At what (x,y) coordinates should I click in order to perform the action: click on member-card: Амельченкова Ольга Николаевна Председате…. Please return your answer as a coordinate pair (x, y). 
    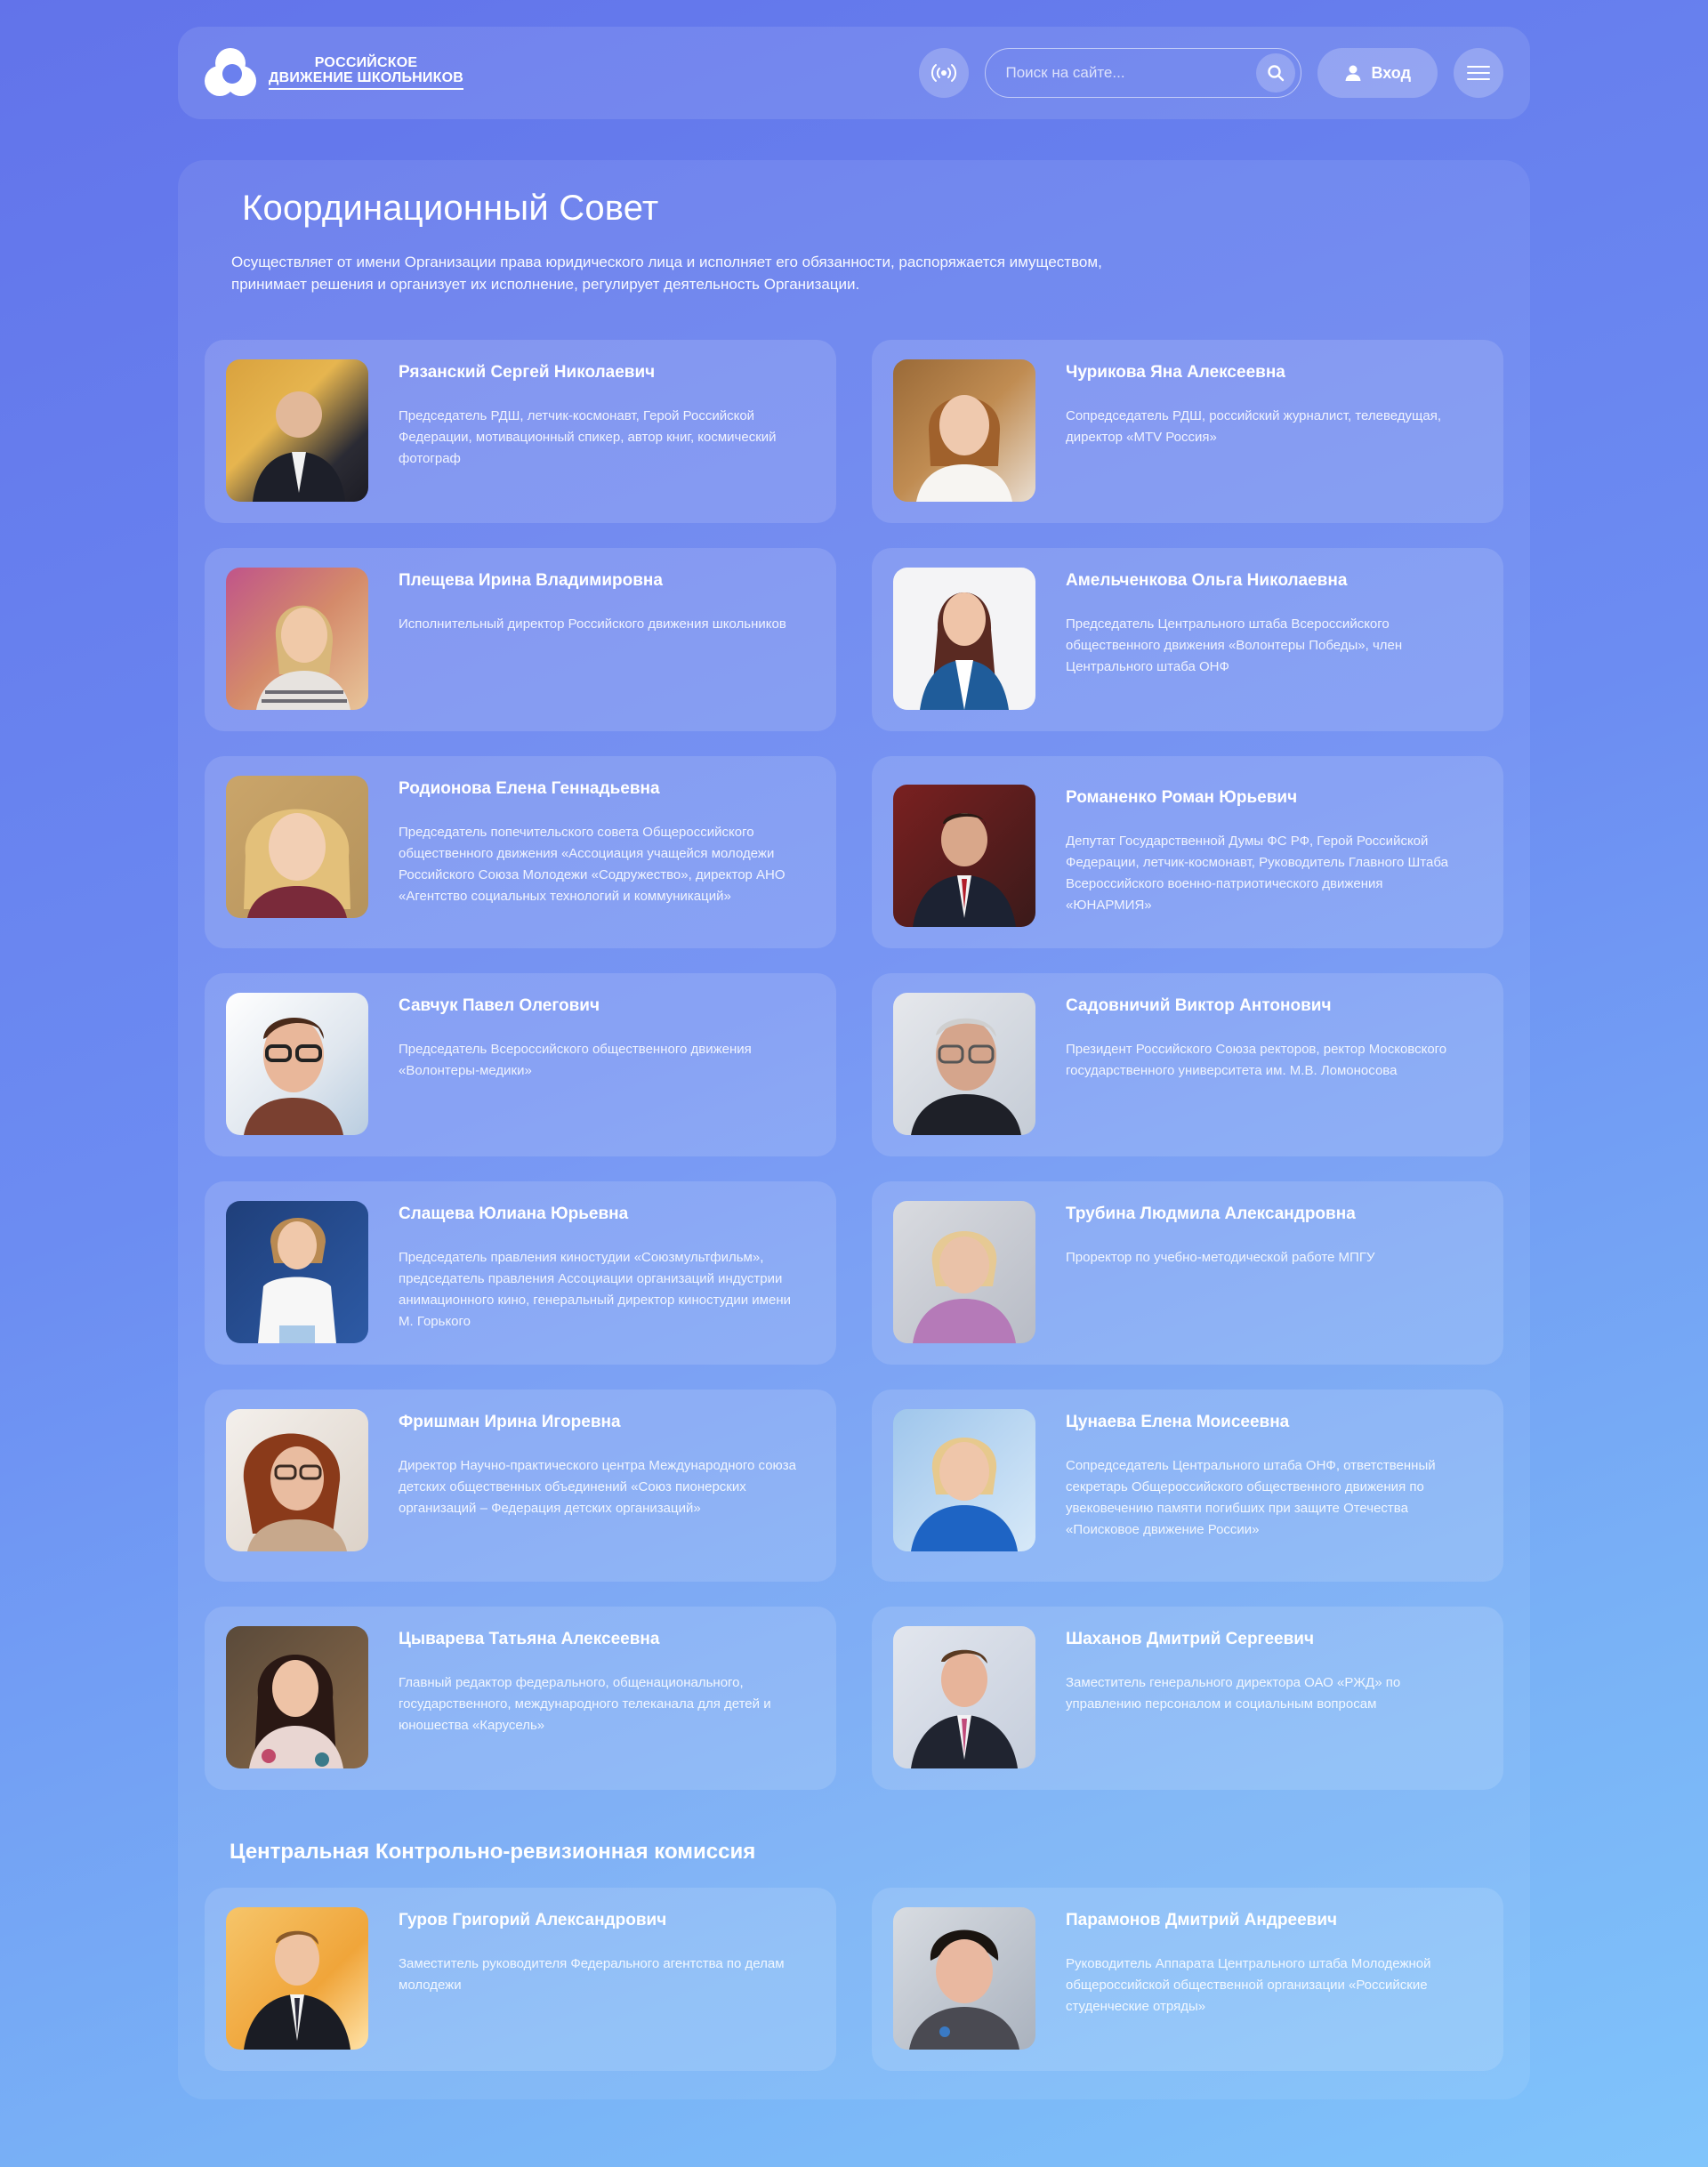
    Looking at the image, I should click on (1187, 639).